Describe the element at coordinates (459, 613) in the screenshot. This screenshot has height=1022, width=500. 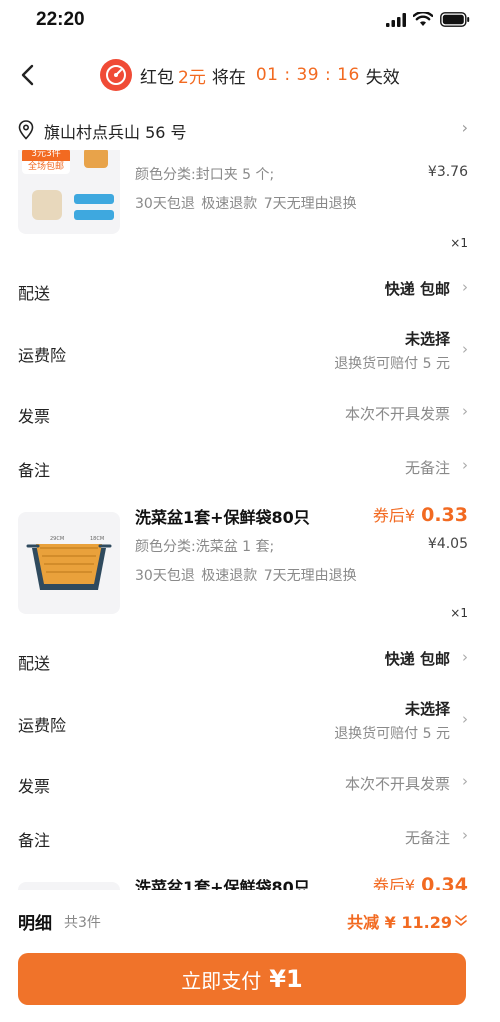
I see `product-qty-2: ×1` at that location.